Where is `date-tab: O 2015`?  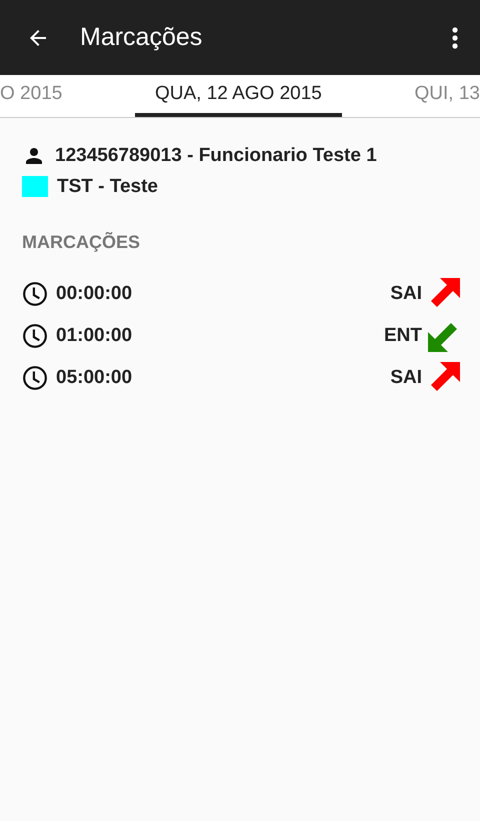
date-tab: O 2015 is located at coordinates (41, 96).